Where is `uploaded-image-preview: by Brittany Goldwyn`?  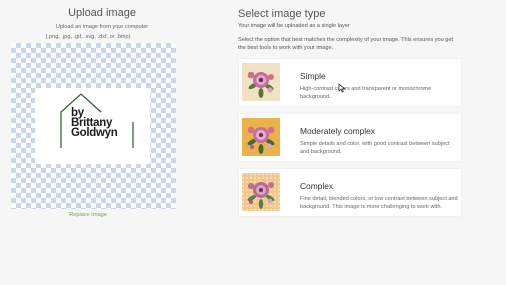 uploaded-image-preview: by Brittany Goldwyn is located at coordinates (92, 126).